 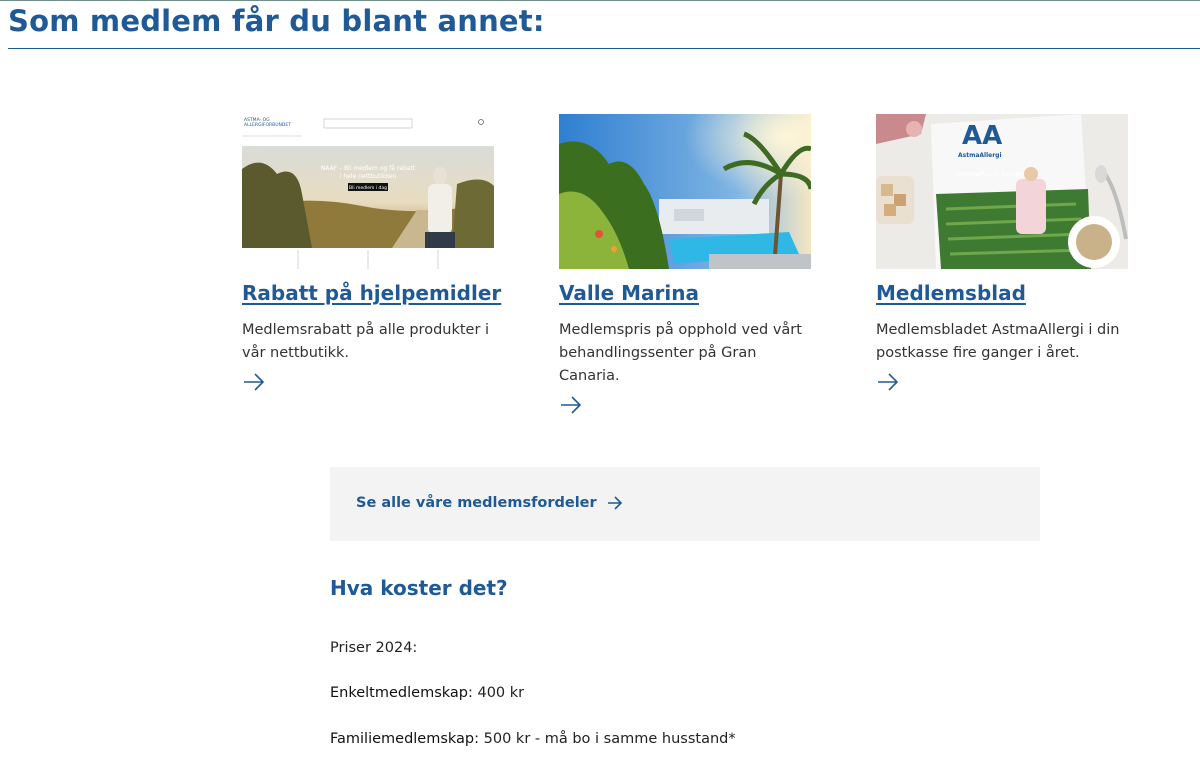 I want to click on svg-text: AstmaAllergi, so click(x=980, y=155).